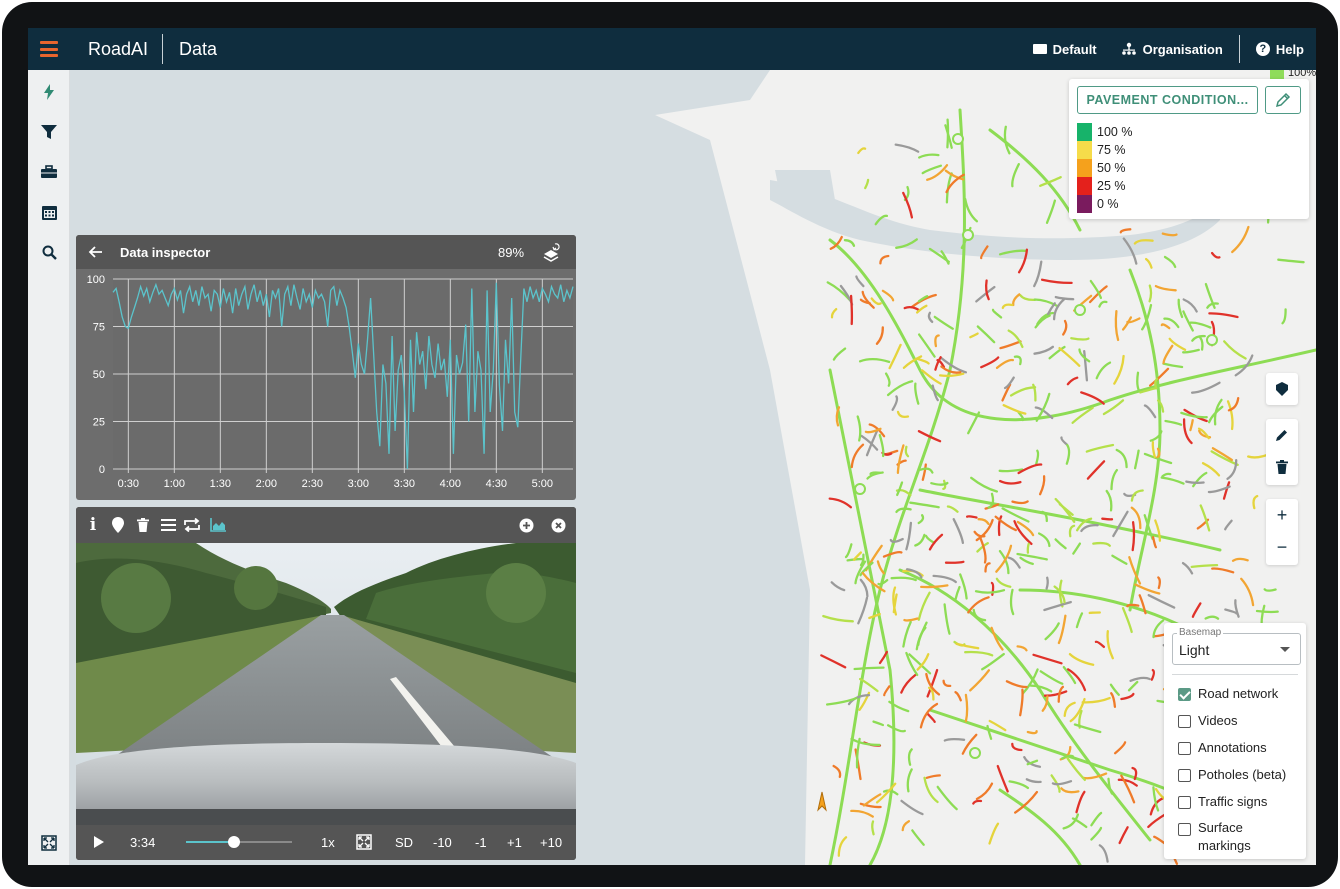  Describe the element at coordinates (552, 252) in the screenshot. I see `layers-refresh-icon` at that location.